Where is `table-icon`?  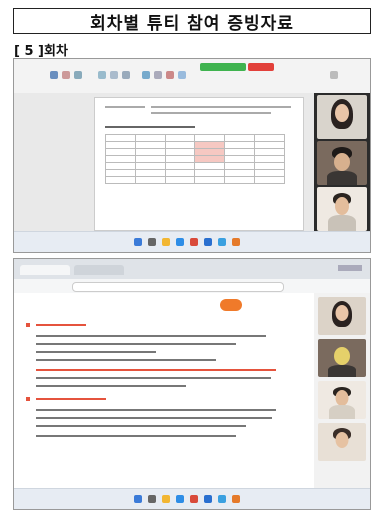
table-icon is located at coordinates (170, 75).